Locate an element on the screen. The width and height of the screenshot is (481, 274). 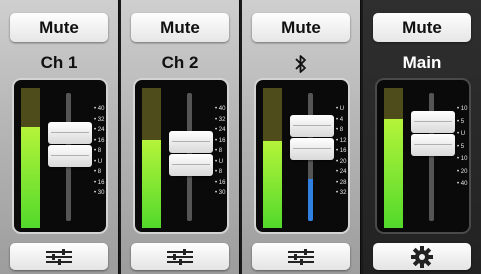
fader-well: 10 5 U 5 10 20 40 is located at coordinates (423, 156).